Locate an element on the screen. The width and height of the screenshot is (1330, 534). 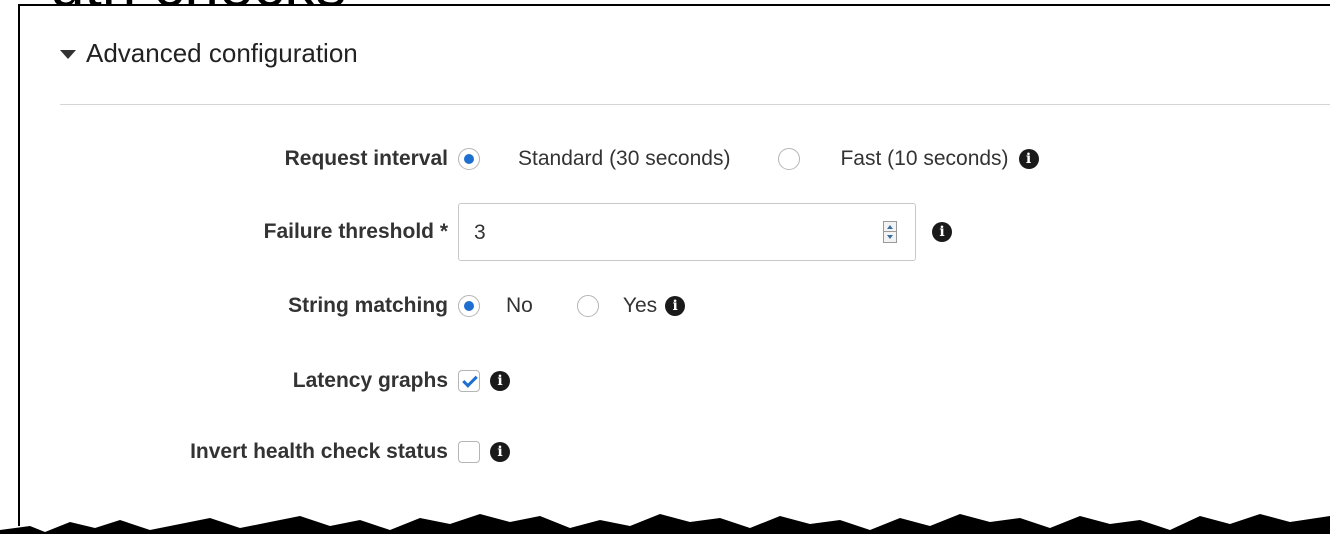
failure-threshold-input: 3 is located at coordinates (687, 232).